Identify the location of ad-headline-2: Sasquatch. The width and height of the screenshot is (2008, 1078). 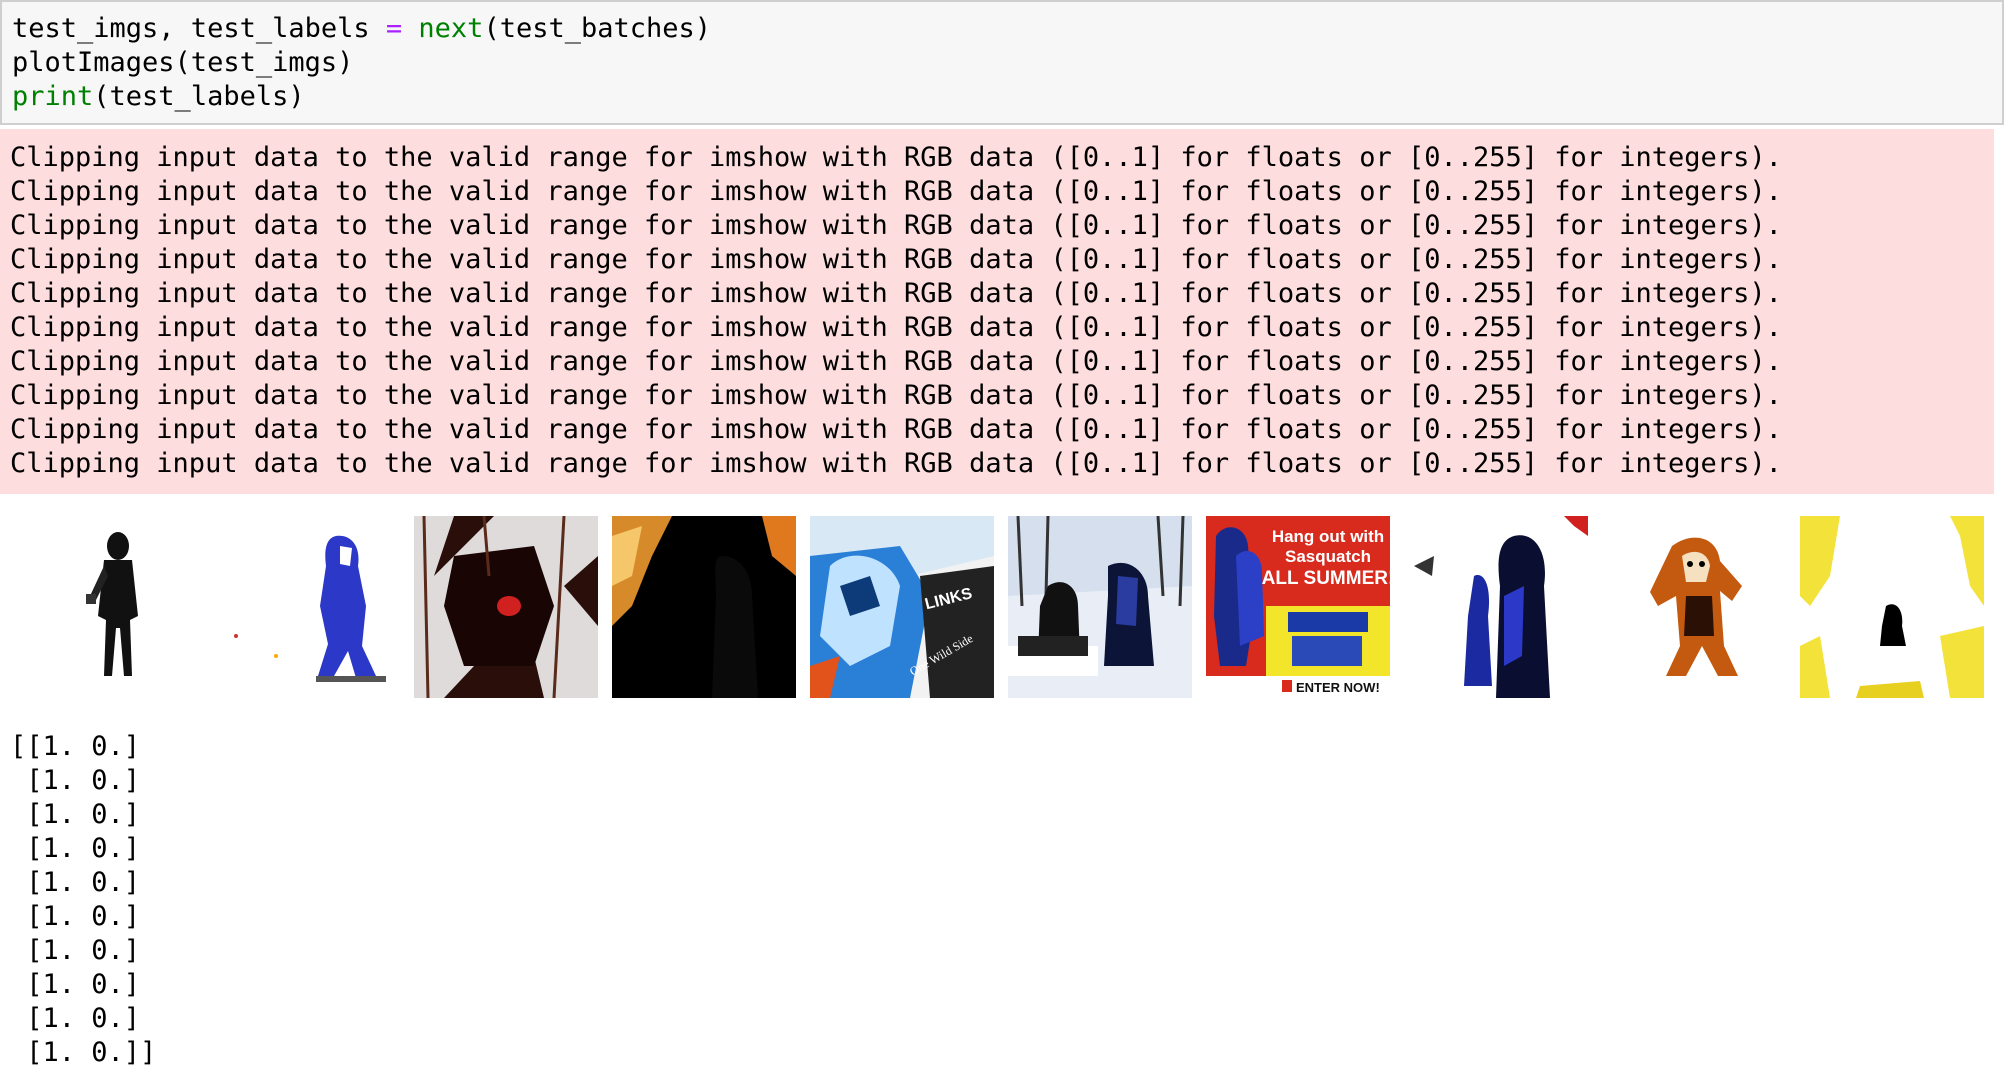
(1328, 556).